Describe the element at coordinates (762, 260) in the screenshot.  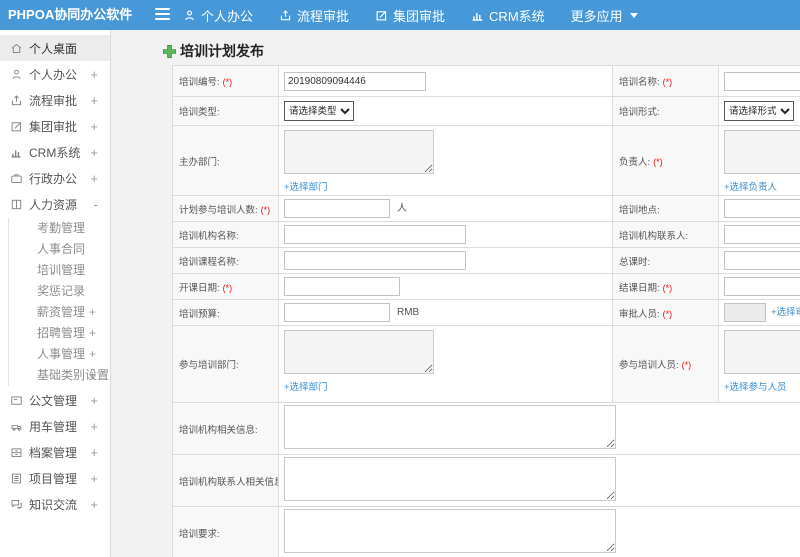
I see `total-hours-input` at that location.